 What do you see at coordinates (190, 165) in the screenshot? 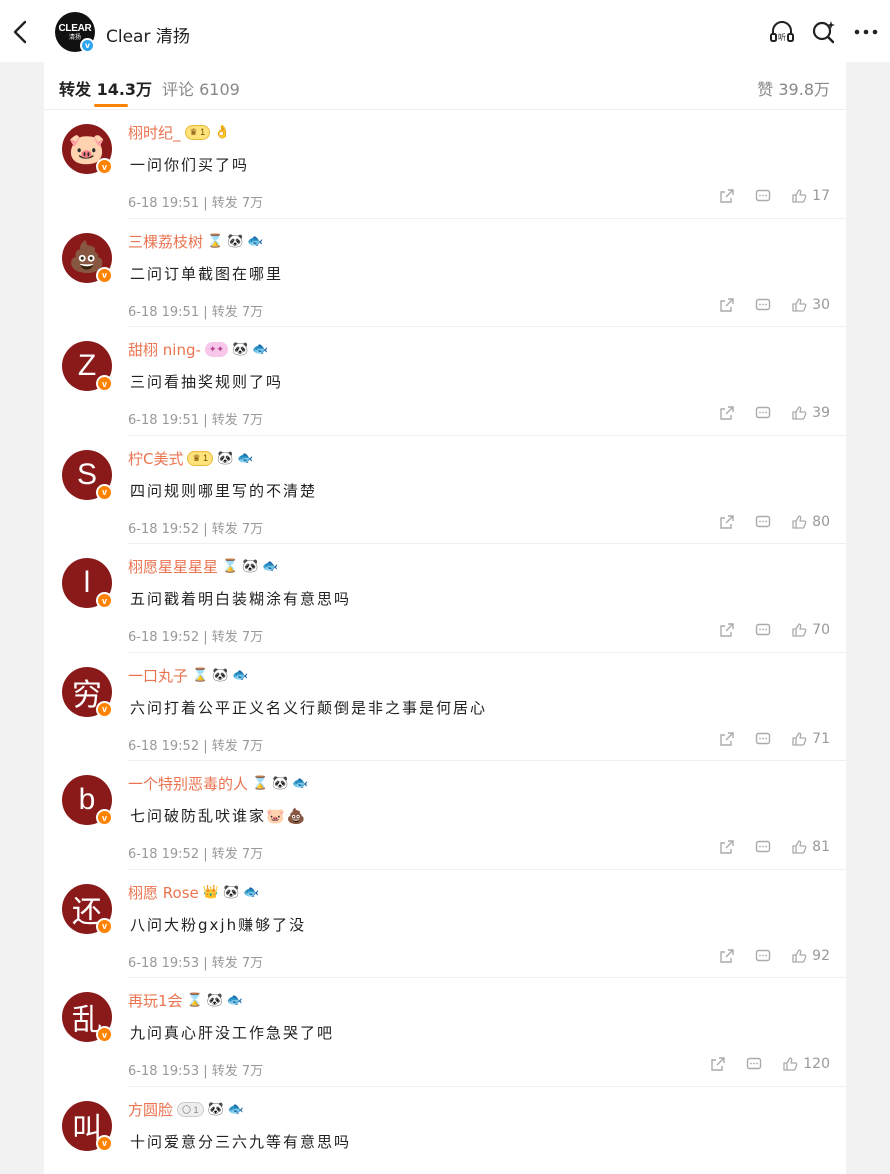
I see `comment-text: 一问你们买了吗` at bounding box center [190, 165].